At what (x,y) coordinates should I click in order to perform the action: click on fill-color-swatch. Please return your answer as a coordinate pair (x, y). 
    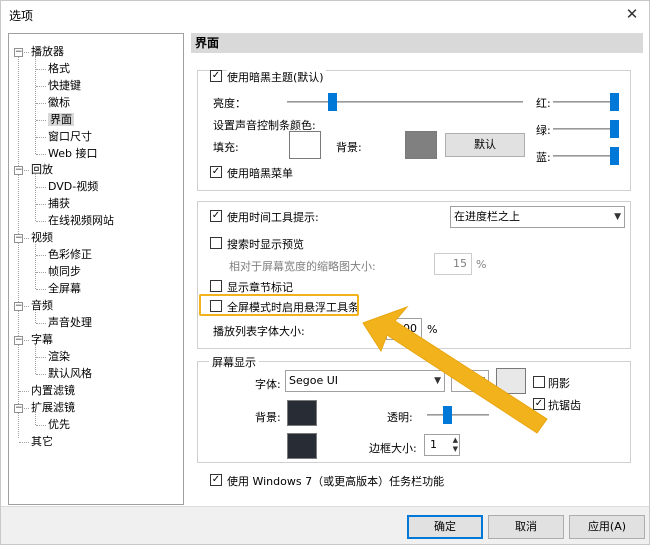
    Looking at the image, I should click on (305, 145).